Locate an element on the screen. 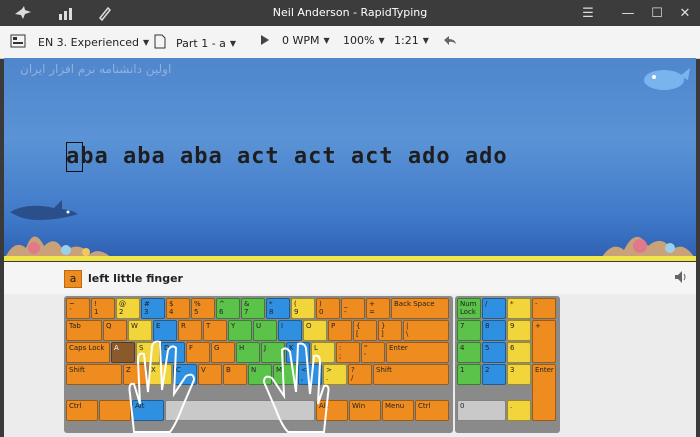 The image size is (700, 437). key-backspace: Back Space is located at coordinates (420, 308).